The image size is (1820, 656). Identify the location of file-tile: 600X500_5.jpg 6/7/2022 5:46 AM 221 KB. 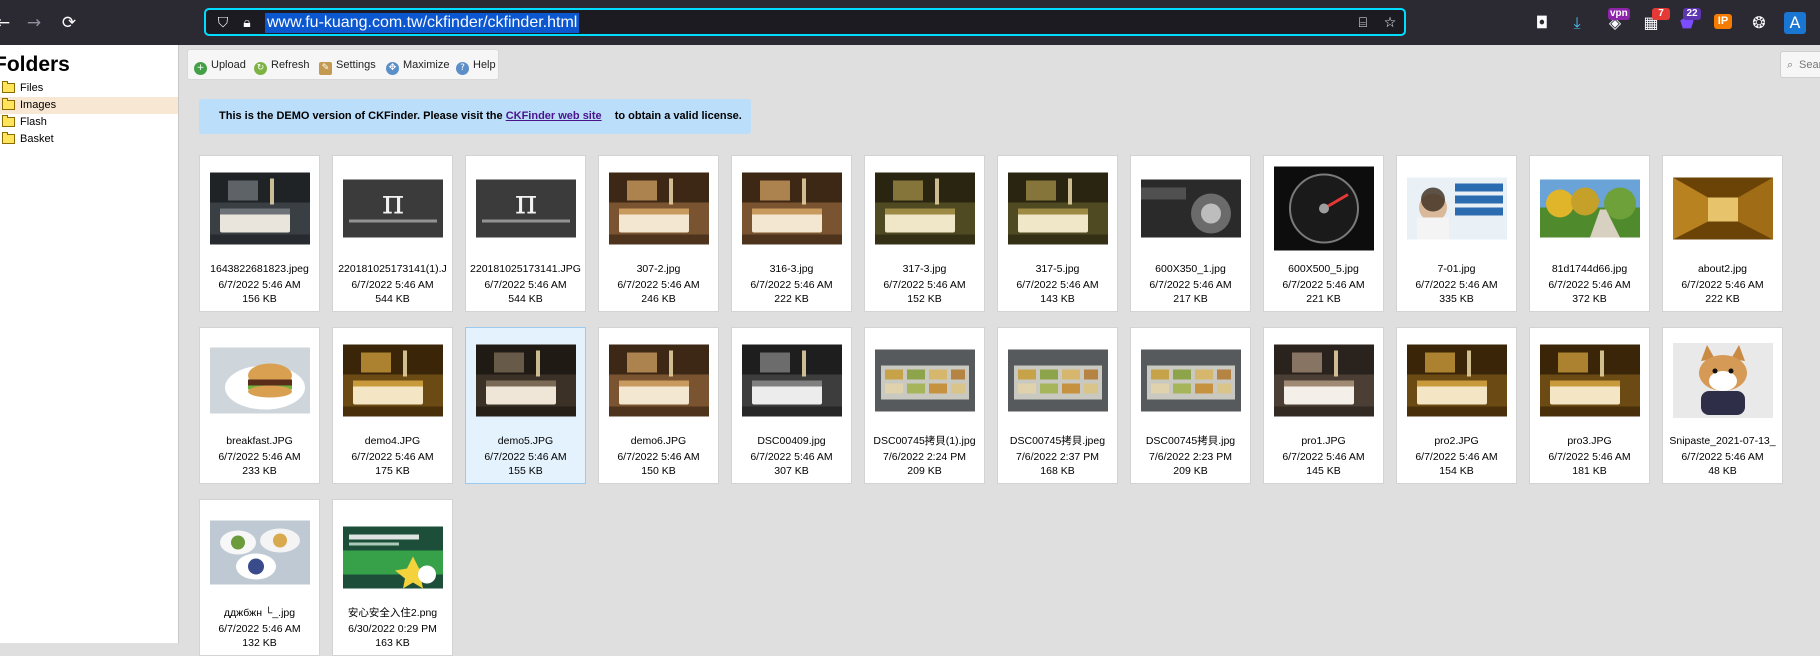
(1323, 233).